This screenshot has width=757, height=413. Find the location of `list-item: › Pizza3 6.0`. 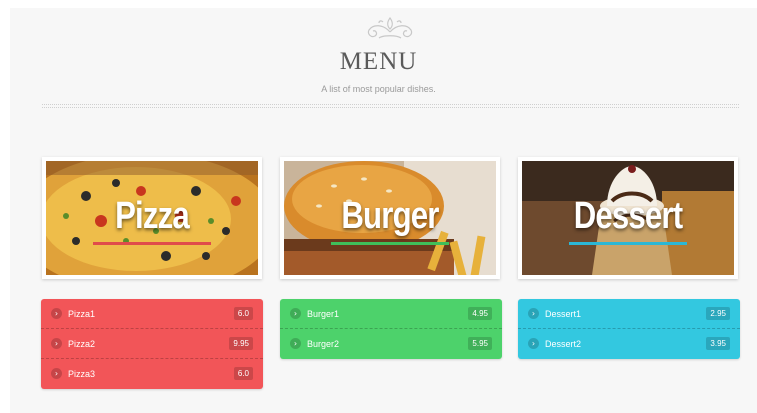

list-item: › Pizza3 6.0 is located at coordinates (152, 374).